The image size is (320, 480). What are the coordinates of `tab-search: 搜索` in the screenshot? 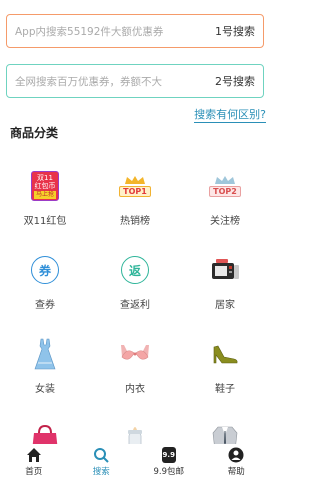 It's located at (101, 462).